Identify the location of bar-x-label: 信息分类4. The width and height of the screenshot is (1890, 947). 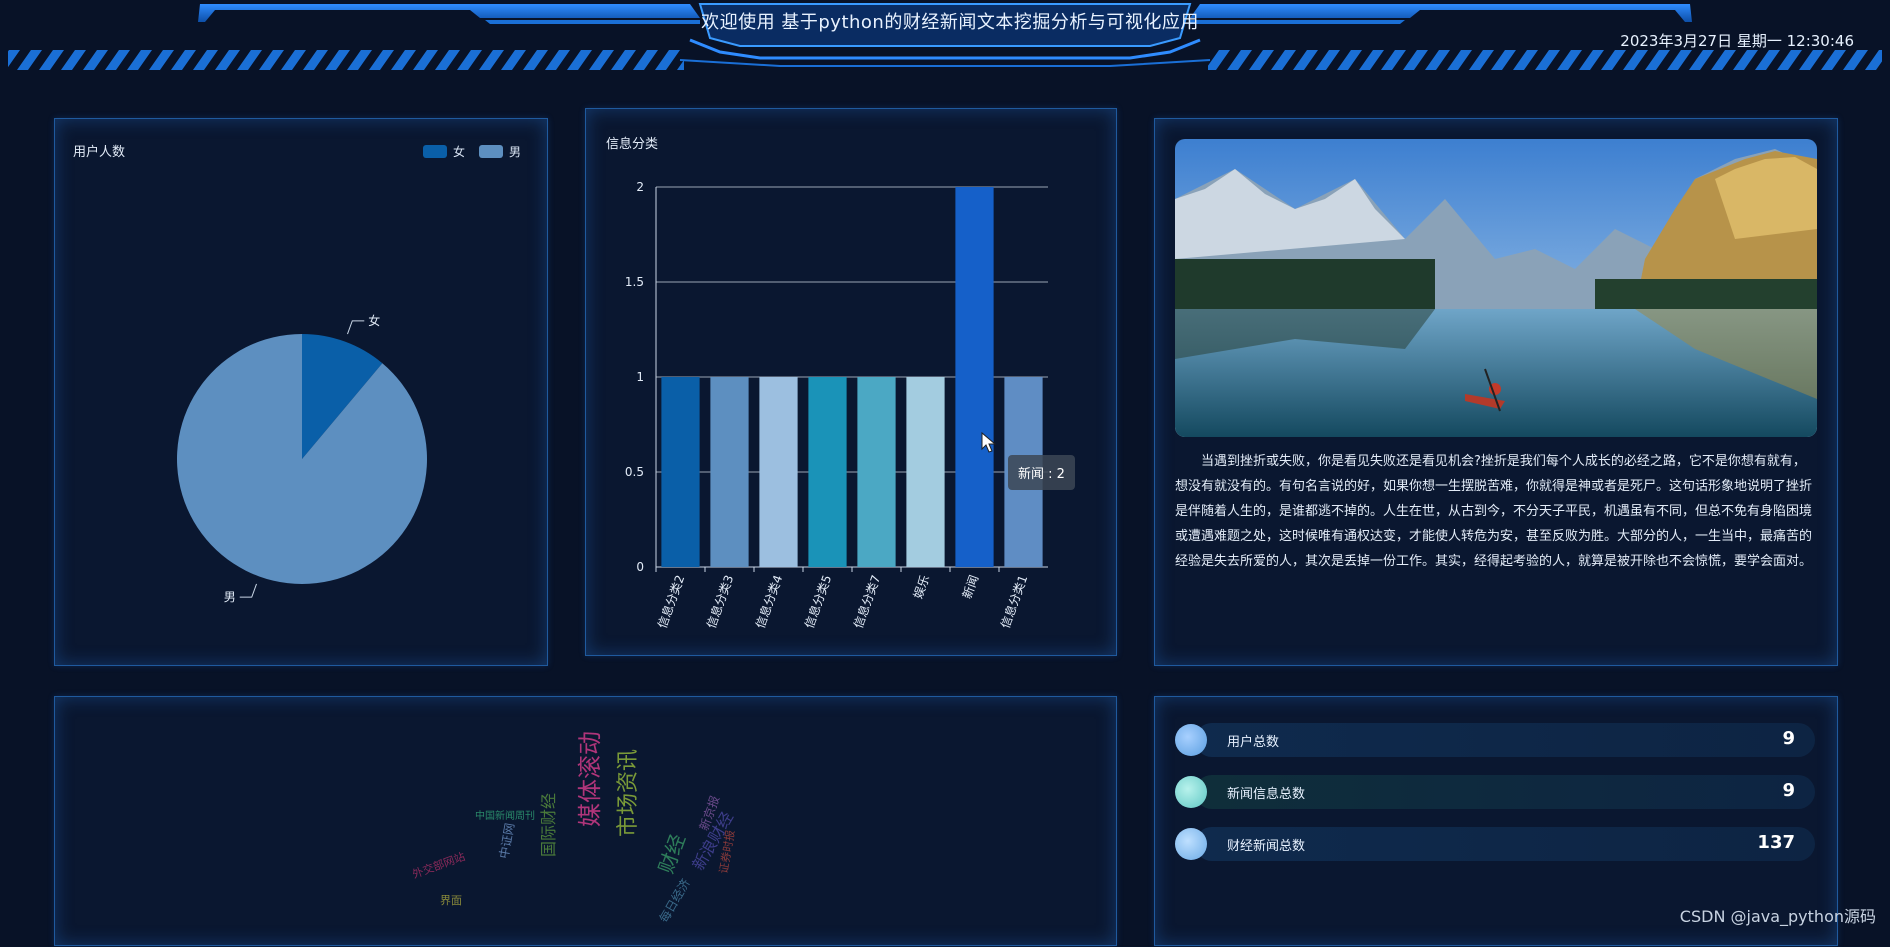
(768, 601).